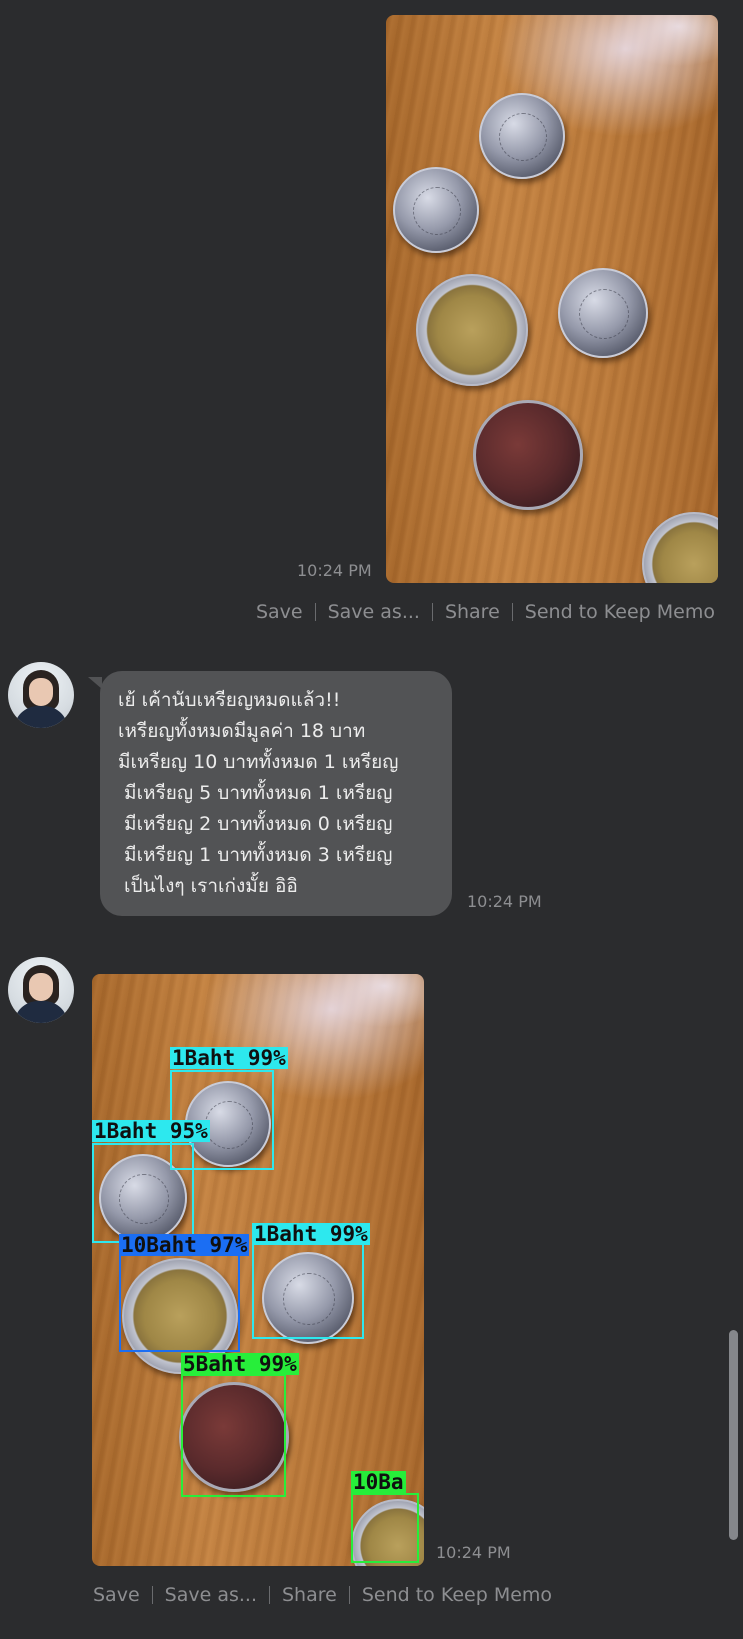  Describe the element at coordinates (240, 1364) in the screenshot. I see `detection-label: 5Baht 99%` at that location.